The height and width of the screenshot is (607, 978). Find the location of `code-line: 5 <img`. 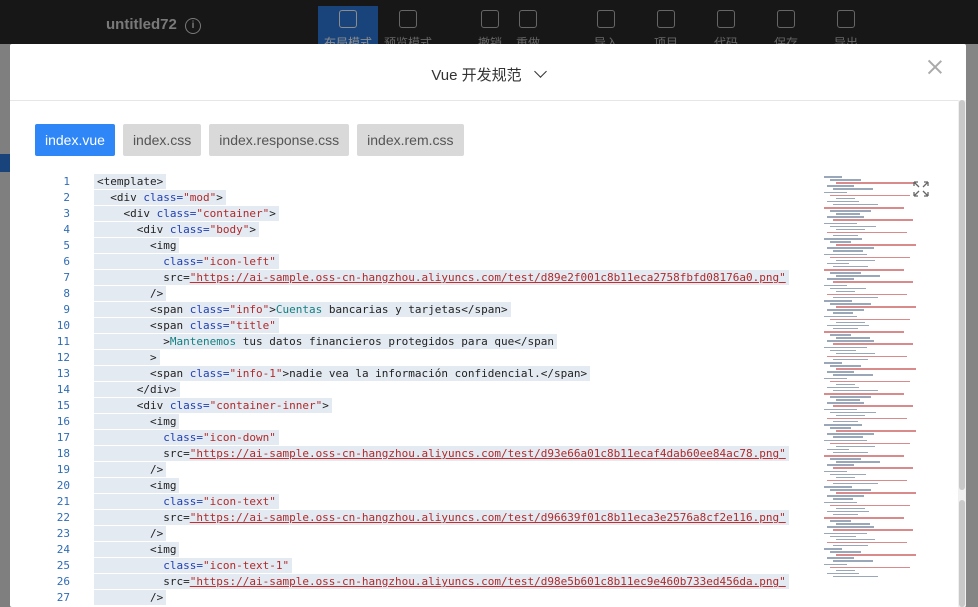

code-line: 5 <img is located at coordinates (420, 246).